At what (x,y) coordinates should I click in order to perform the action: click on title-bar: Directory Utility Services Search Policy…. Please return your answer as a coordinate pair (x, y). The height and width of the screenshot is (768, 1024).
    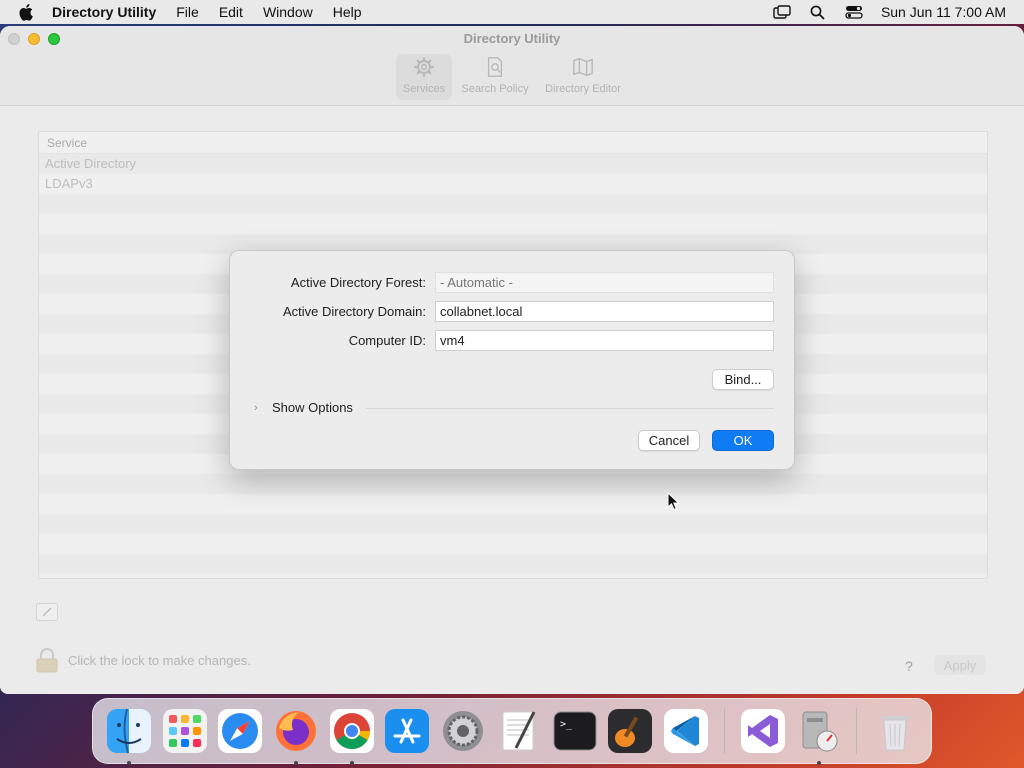
    Looking at the image, I should click on (512, 66).